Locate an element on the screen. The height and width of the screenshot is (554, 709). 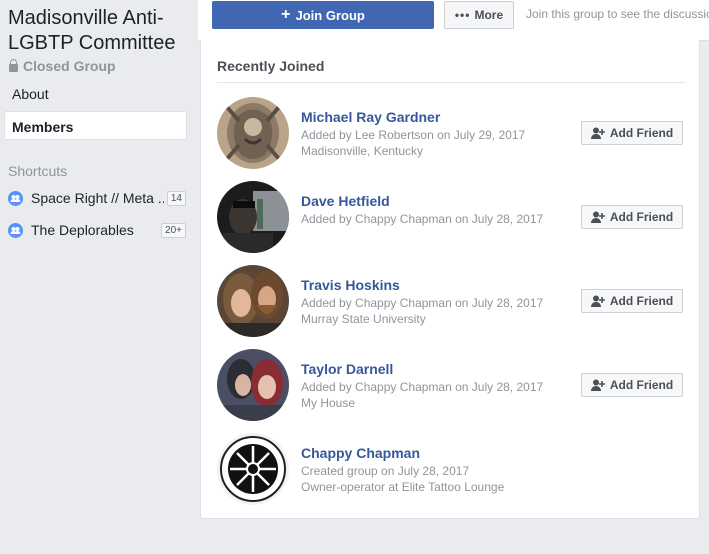
member-detail-text: My House is located at coordinates (328, 403).